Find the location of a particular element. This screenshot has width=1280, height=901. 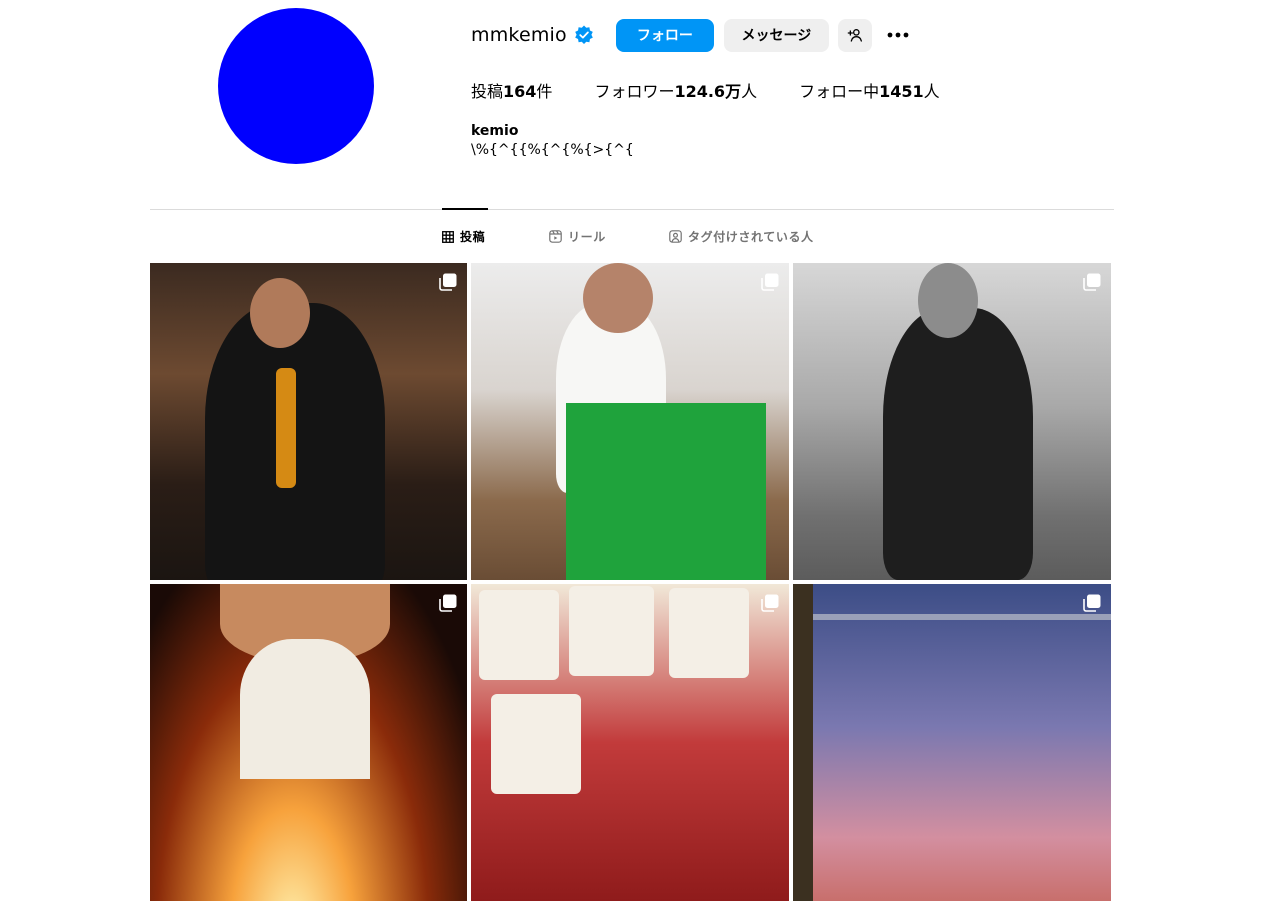

posts-stat-label: 投稿 is located at coordinates (487, 91).